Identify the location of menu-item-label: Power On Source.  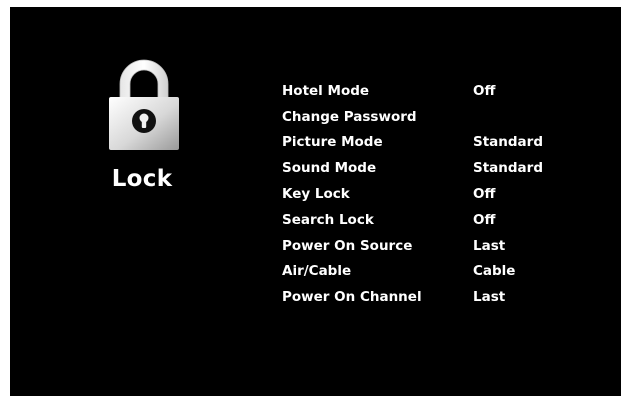
(347, 245).